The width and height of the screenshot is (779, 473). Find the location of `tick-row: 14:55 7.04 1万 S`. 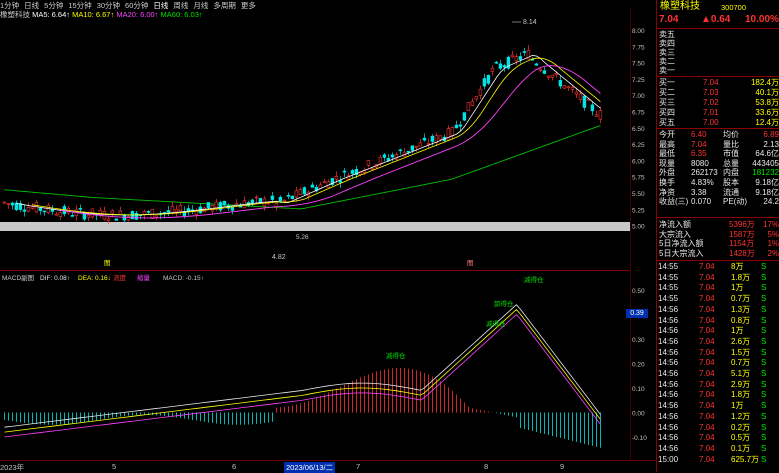

tick-row: 14:55 7.04 1万 S is located at coordinates (718, 287).